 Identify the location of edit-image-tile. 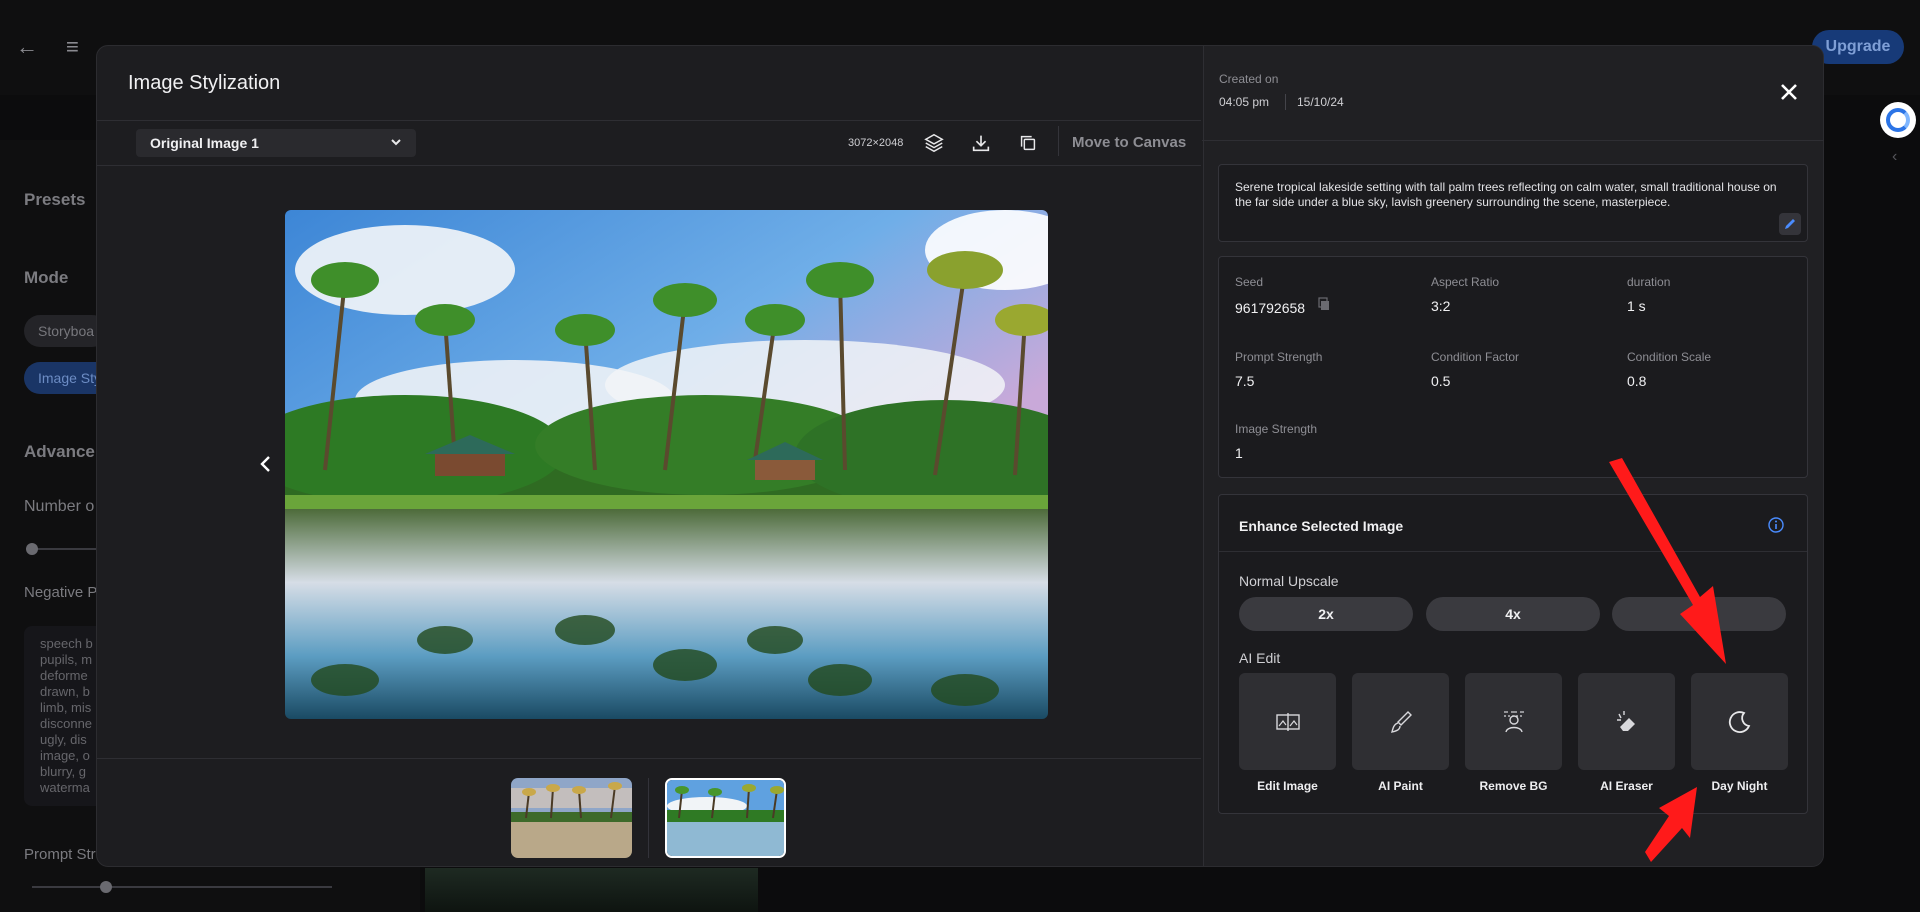
(1287, 721).